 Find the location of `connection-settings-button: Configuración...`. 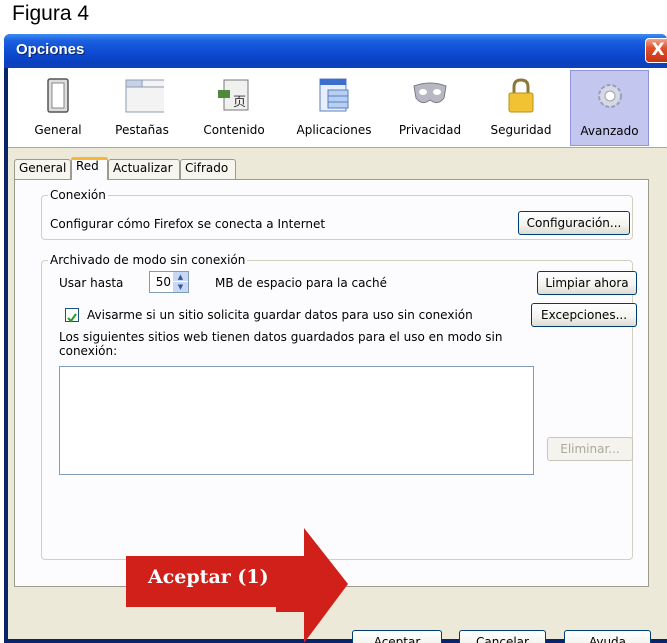

connection-settings-button: Configuración... is located at coordinates (574, 223).